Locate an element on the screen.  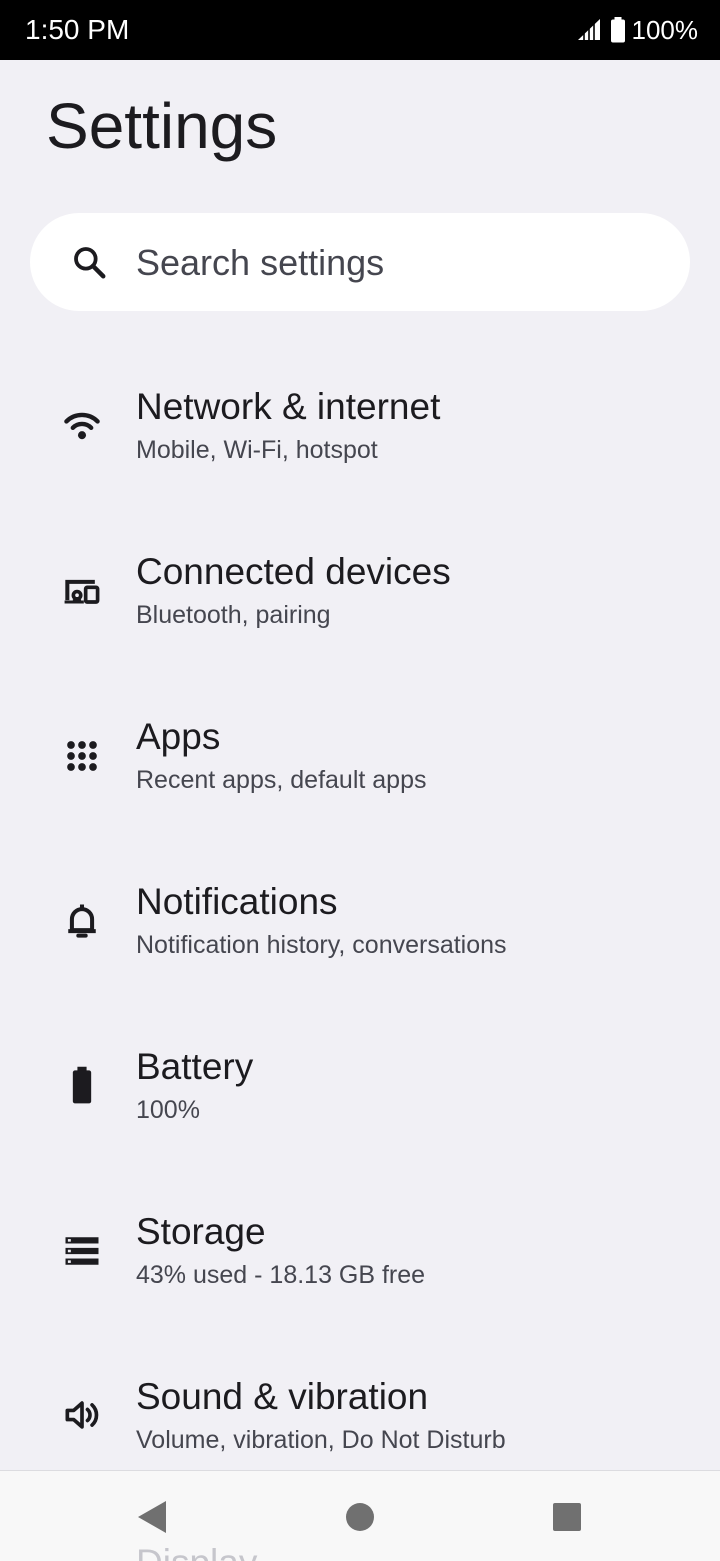
page-title: Settings is located at coordinates (162, 126).